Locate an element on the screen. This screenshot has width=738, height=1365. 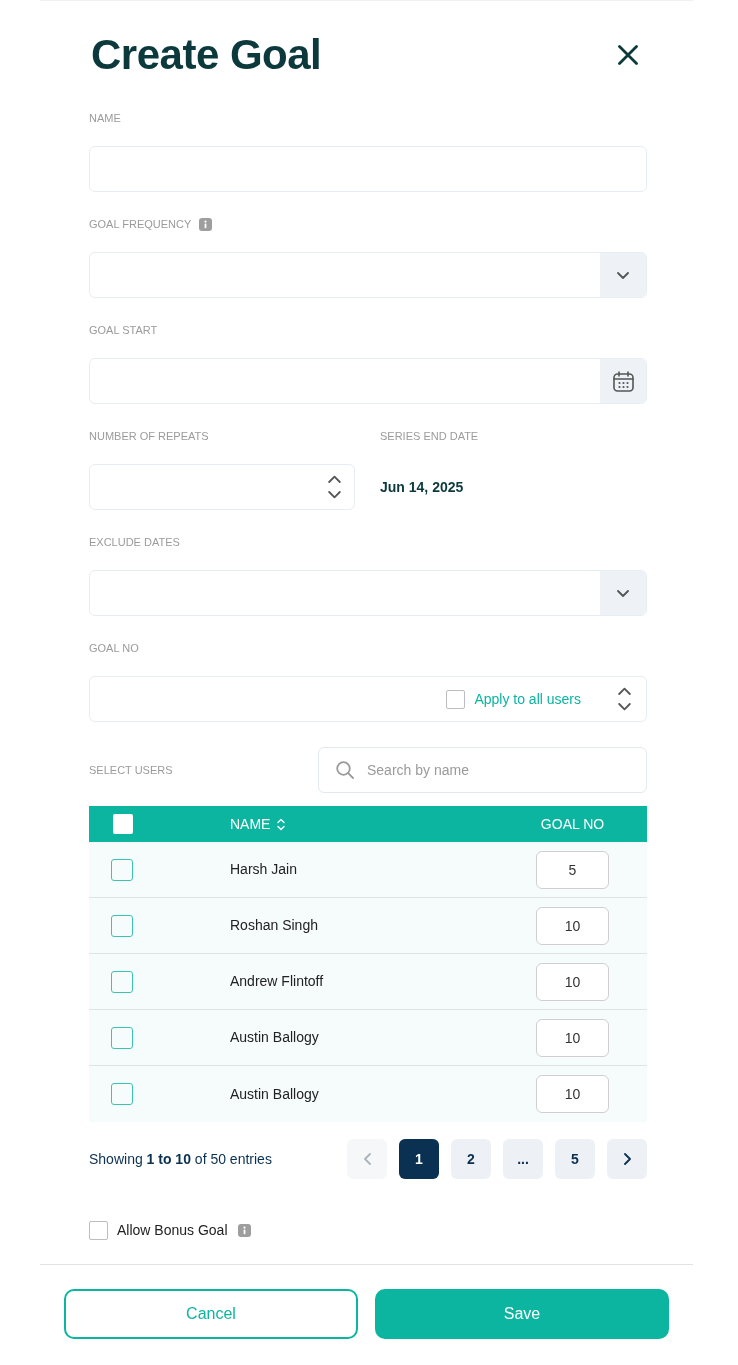
search-icon is located at coordinates (345, 770).